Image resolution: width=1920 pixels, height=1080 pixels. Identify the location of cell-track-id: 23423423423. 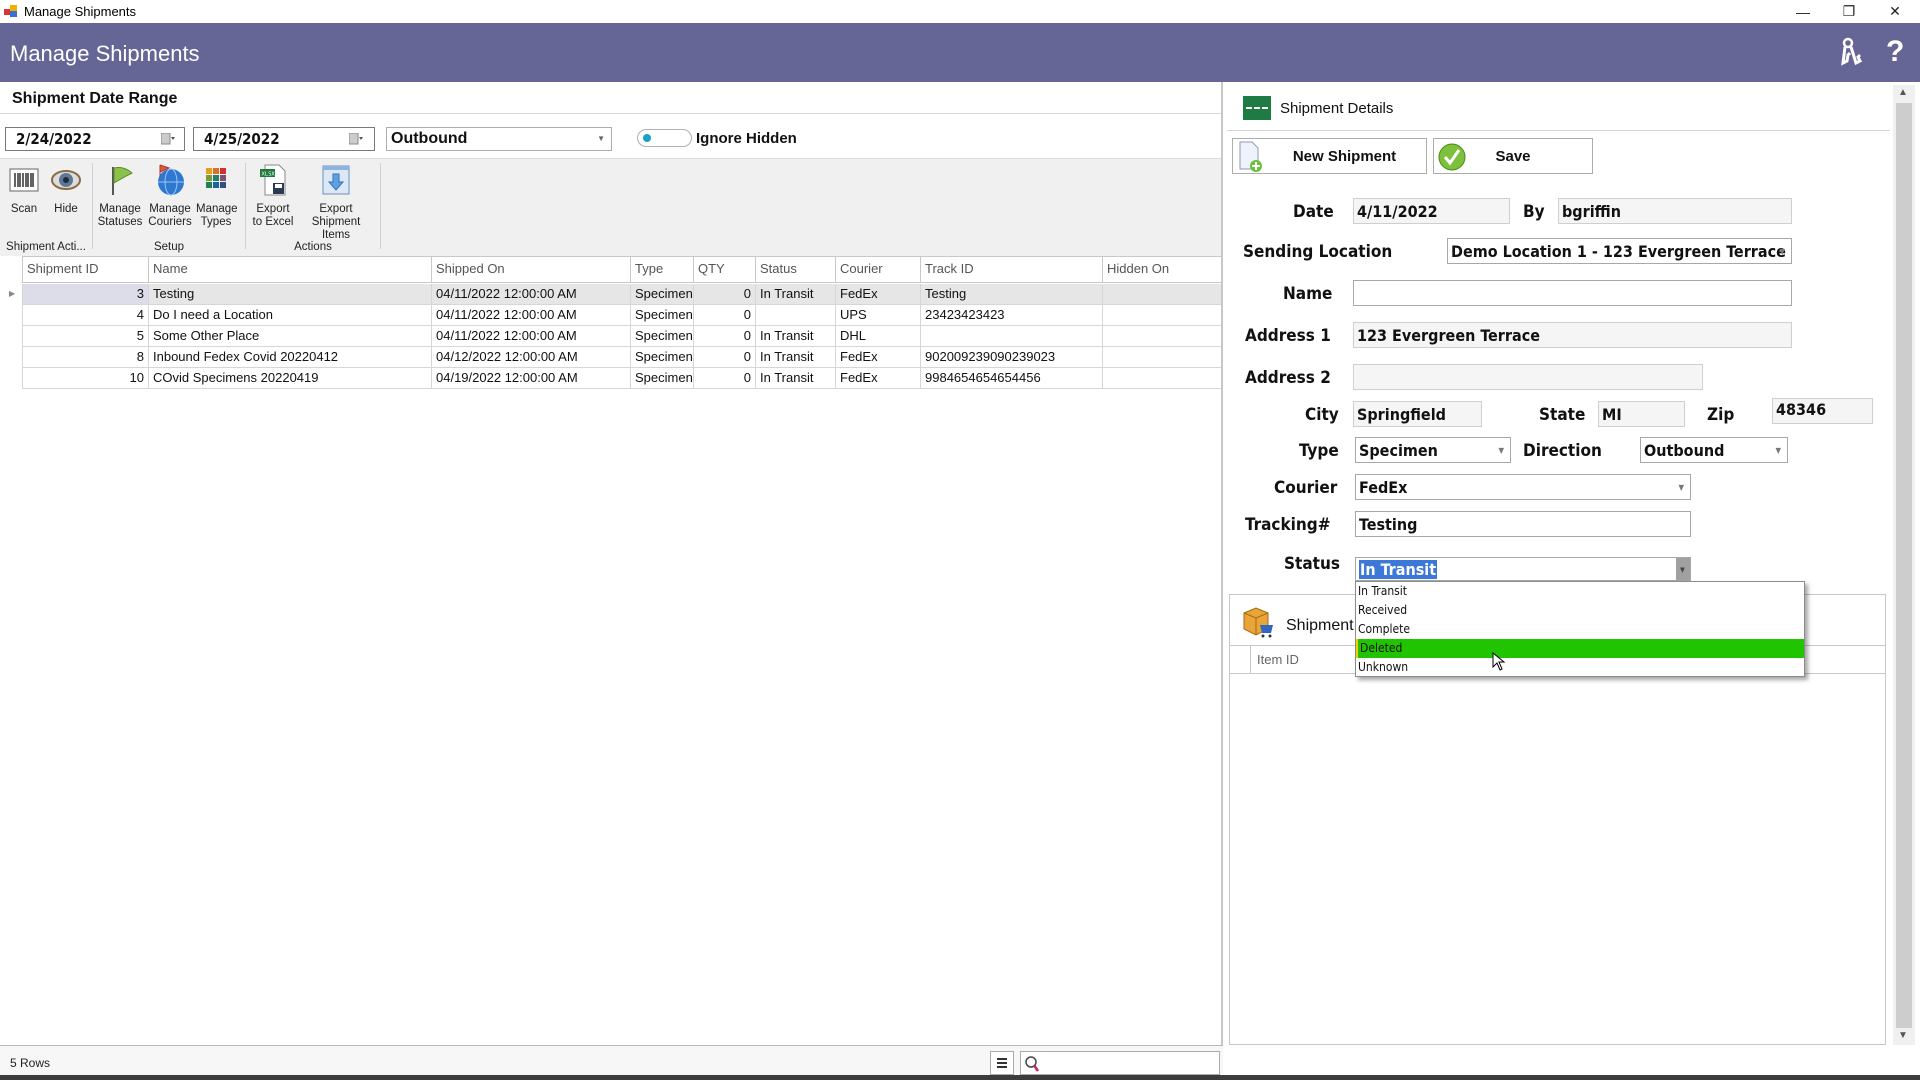
(1011, 315).